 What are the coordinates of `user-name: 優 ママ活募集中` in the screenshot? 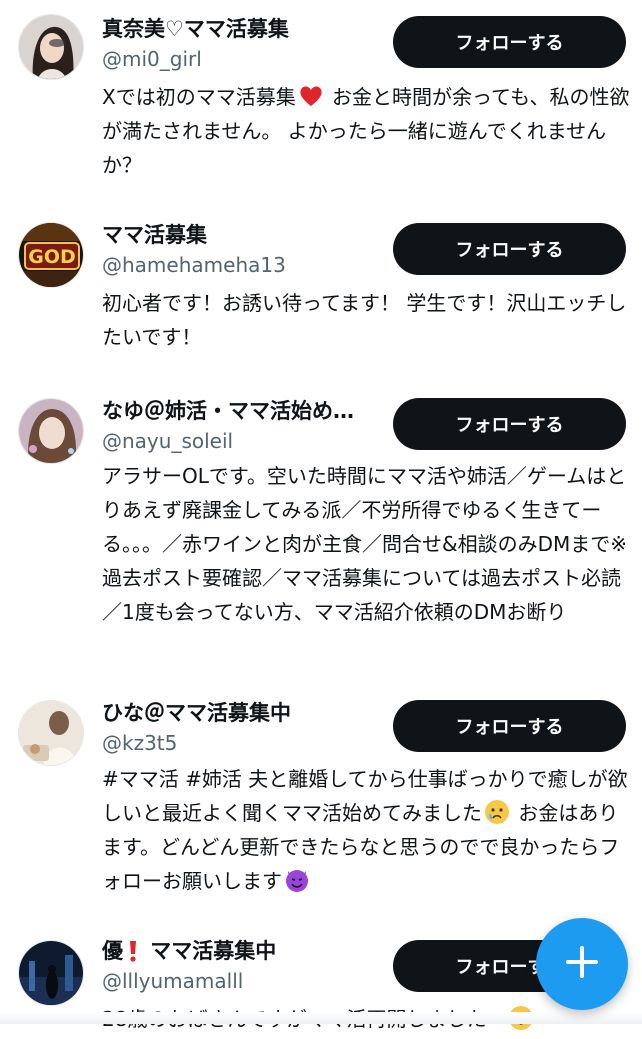 It's located at (245, 951).